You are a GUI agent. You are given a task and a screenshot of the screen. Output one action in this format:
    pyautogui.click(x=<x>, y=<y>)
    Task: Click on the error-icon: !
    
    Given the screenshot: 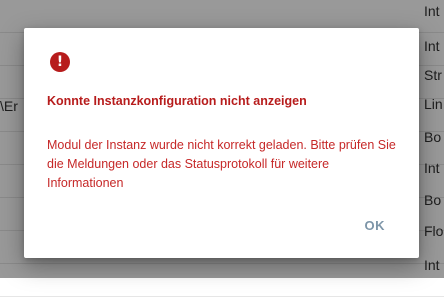 What is the action you would take?
    pyautogui.click(x=60, y=62)
    